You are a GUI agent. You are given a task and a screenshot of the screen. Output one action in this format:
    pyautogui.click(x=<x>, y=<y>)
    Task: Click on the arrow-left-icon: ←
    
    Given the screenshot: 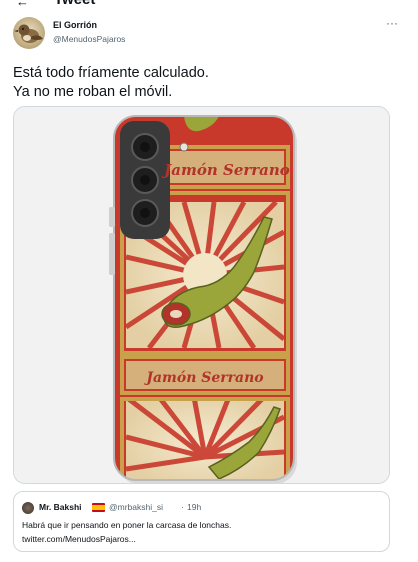 What is the action you would take?
    pyautogui.click(x=22, y=4)
    